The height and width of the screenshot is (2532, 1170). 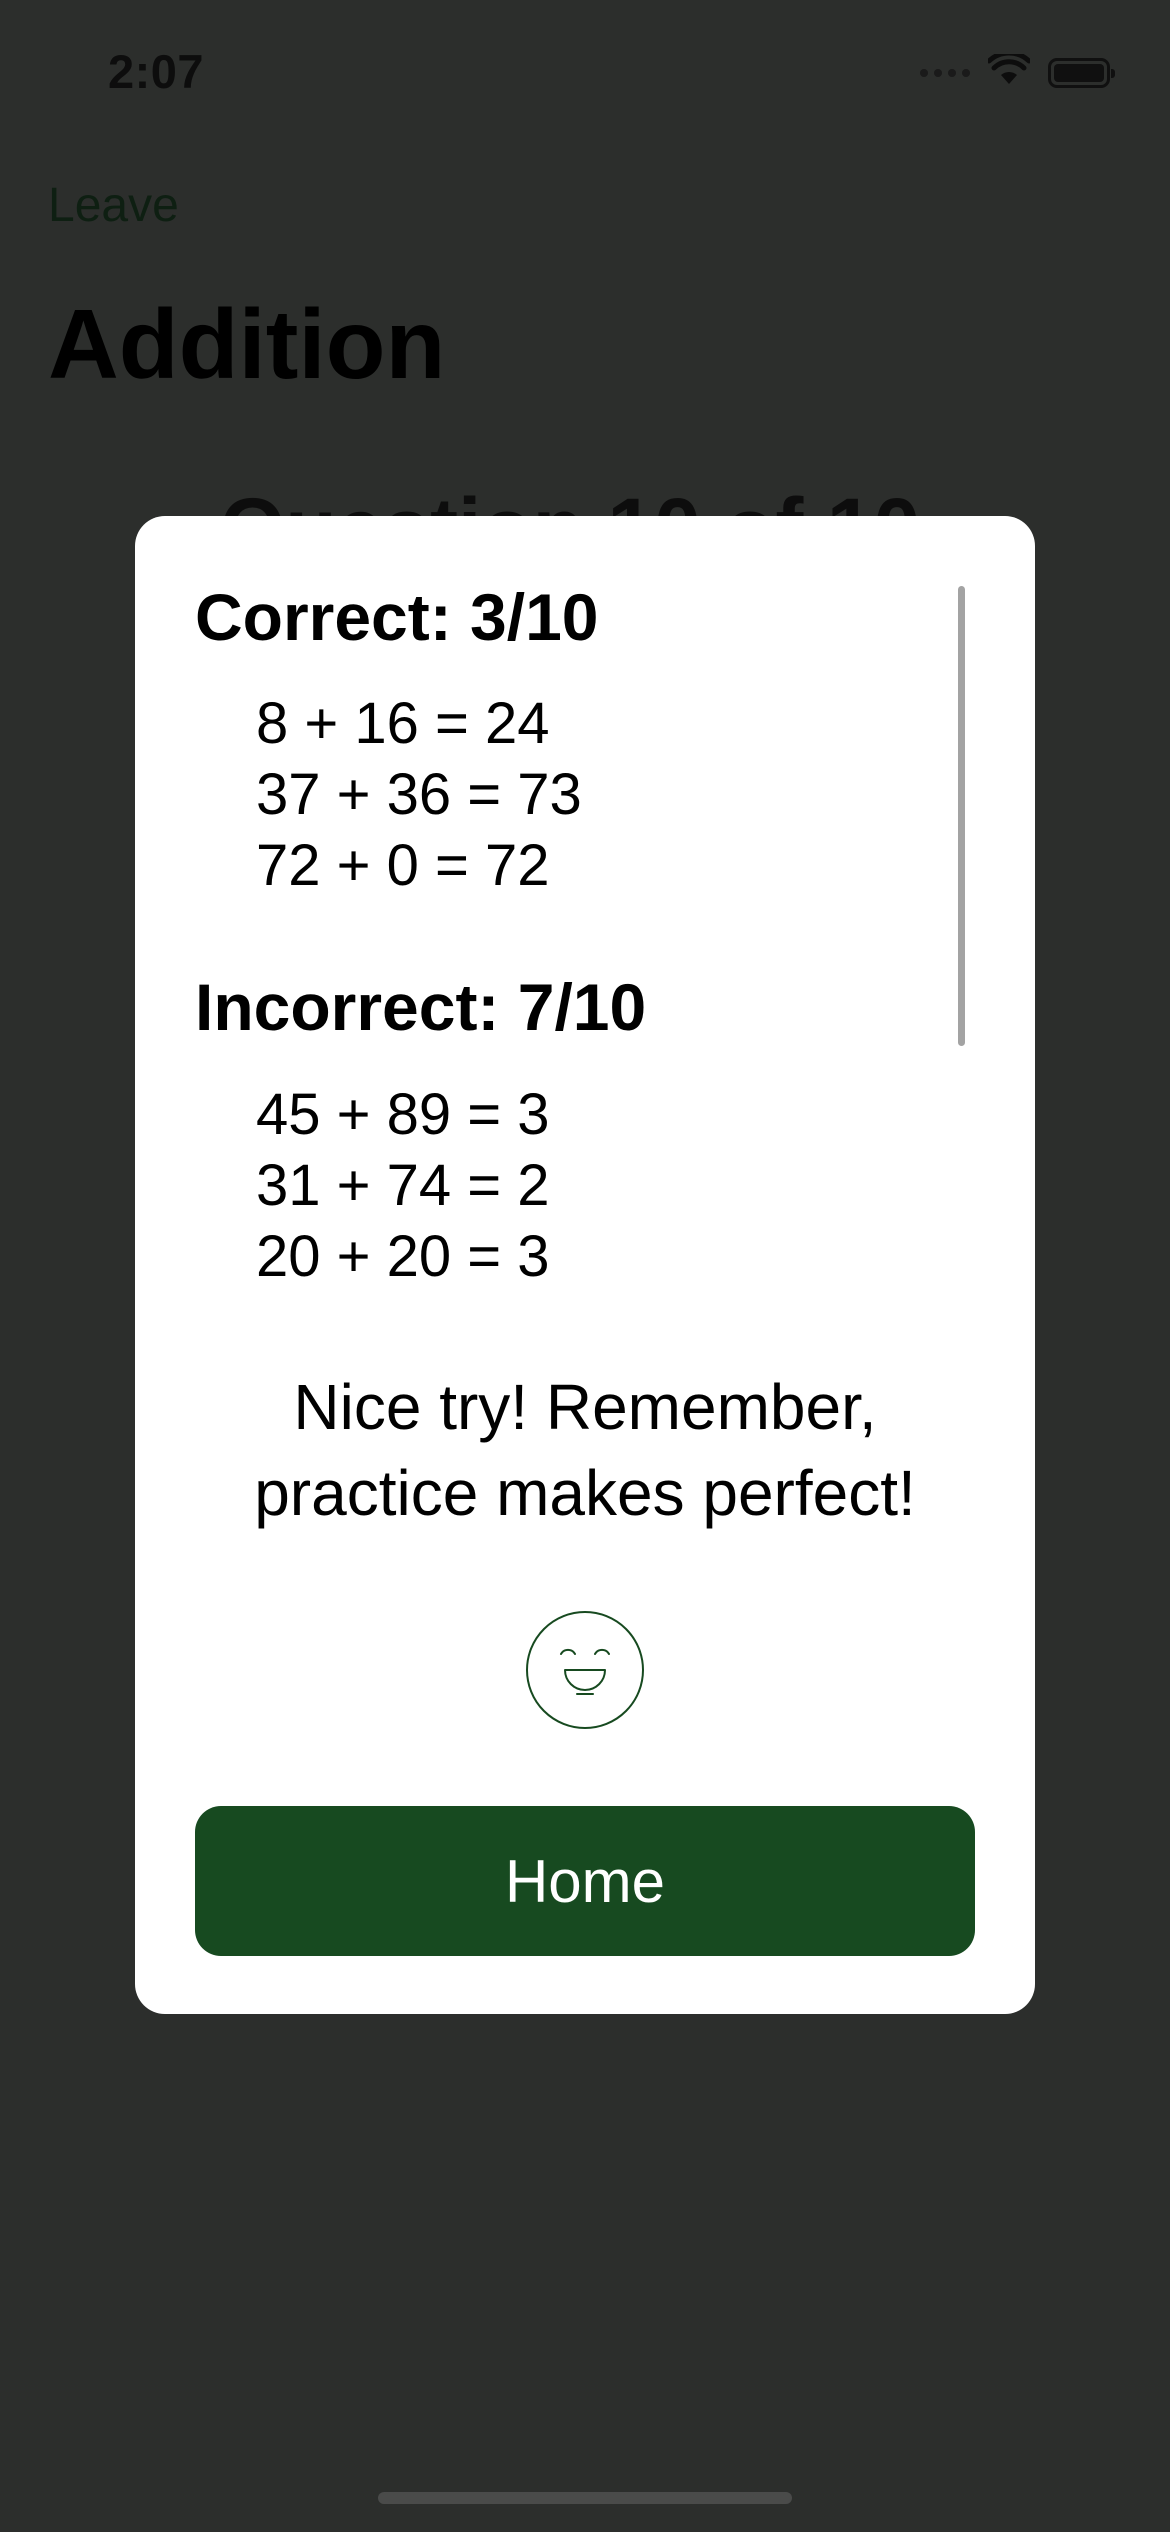 What do you see at coordinates (403, 1256) in the screenshot?
I see `incorrect-item: 20 + 20 = 3` at bounding box center [403, 1256].